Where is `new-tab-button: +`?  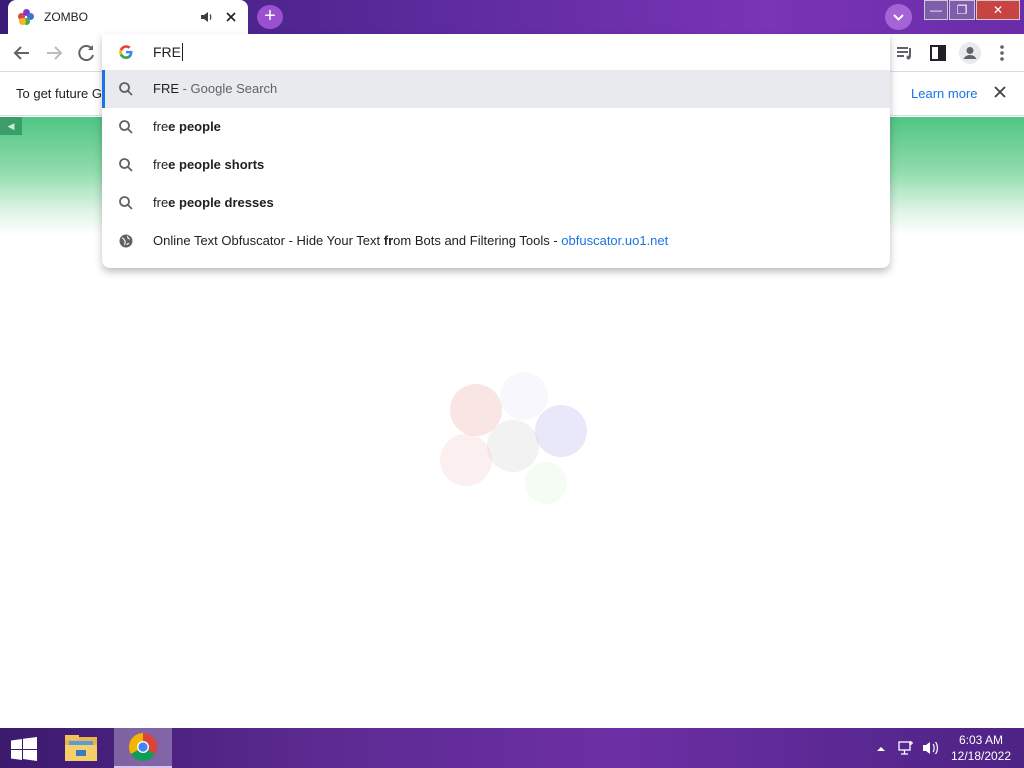 new-tab-button: + is located at coordinates (270, 17).